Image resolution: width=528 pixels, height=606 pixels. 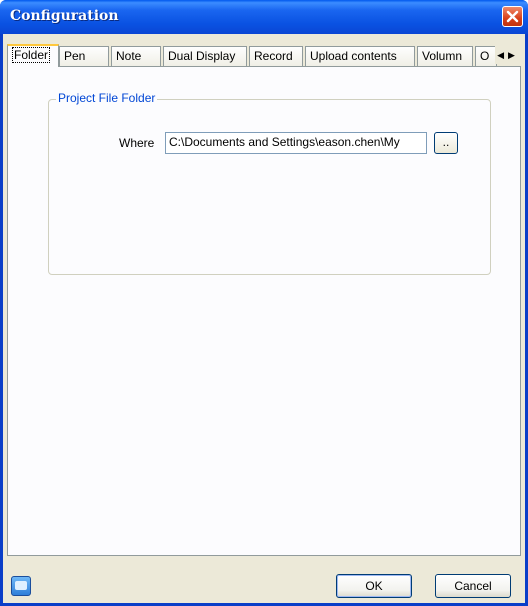 What do you see at coordinates (473, 586) in the screenshot?
I see `cancel-button: Cancel` at bounding box center [473, 586].